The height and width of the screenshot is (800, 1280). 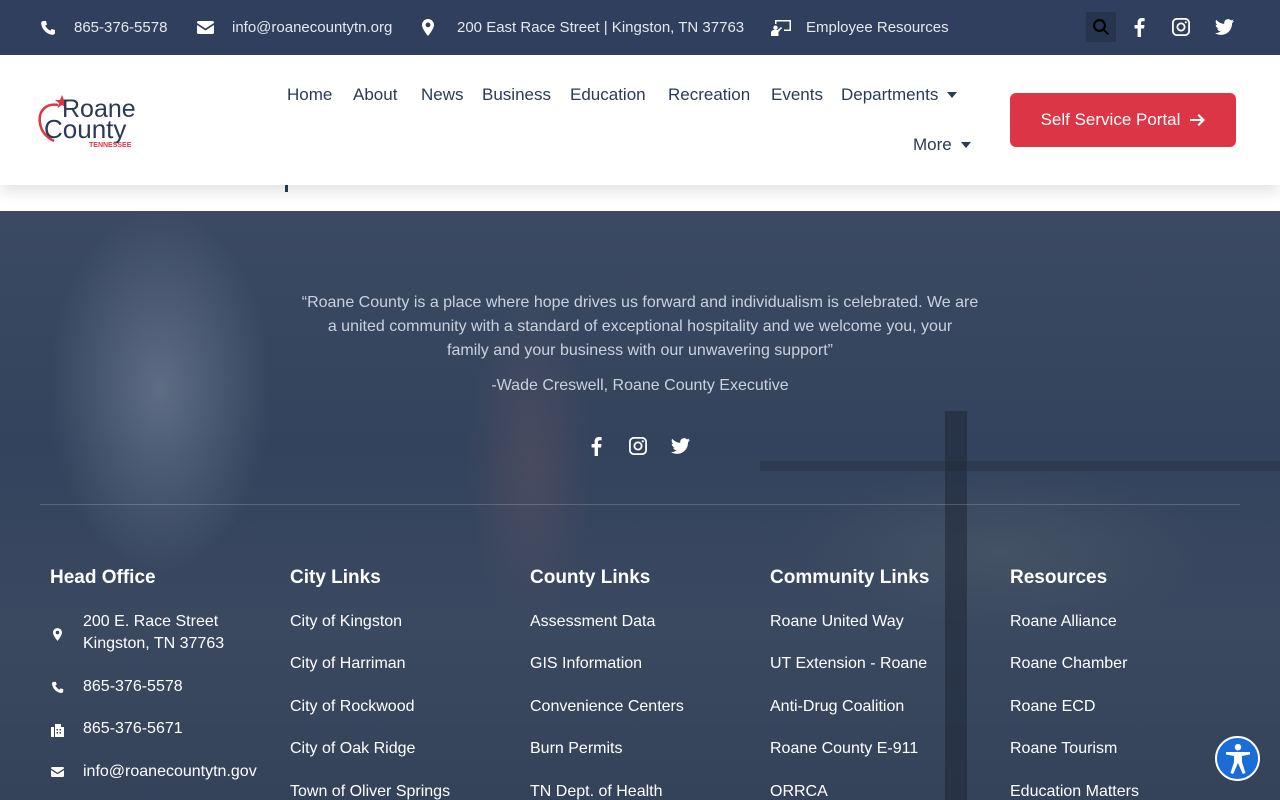 I want to click on resource-link-item: Education Matters, so click(x=1074, y=791).